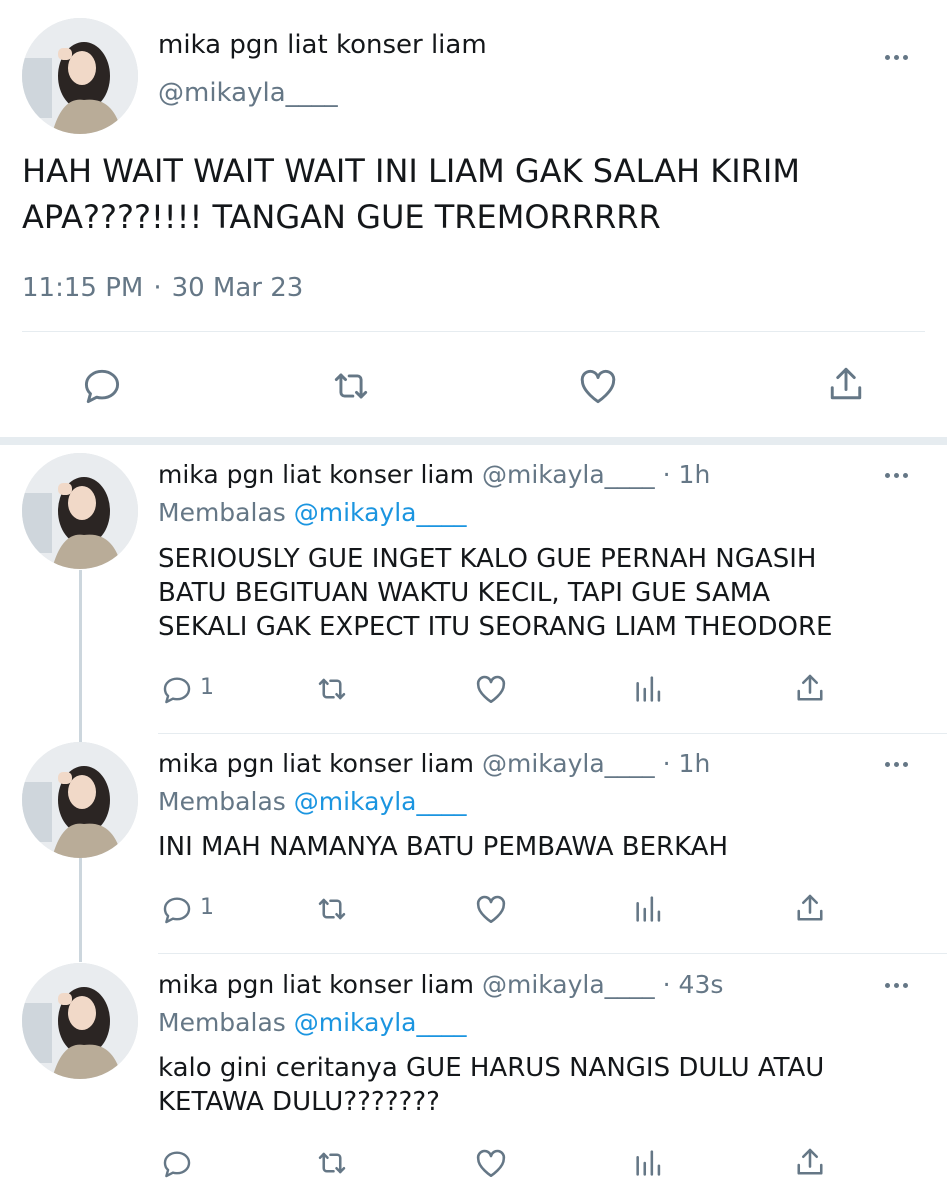  Describe the element at coordinates (299, 1102) in the screenshot. I see `reply-text-line: KETAWA DULU???????` at that location.